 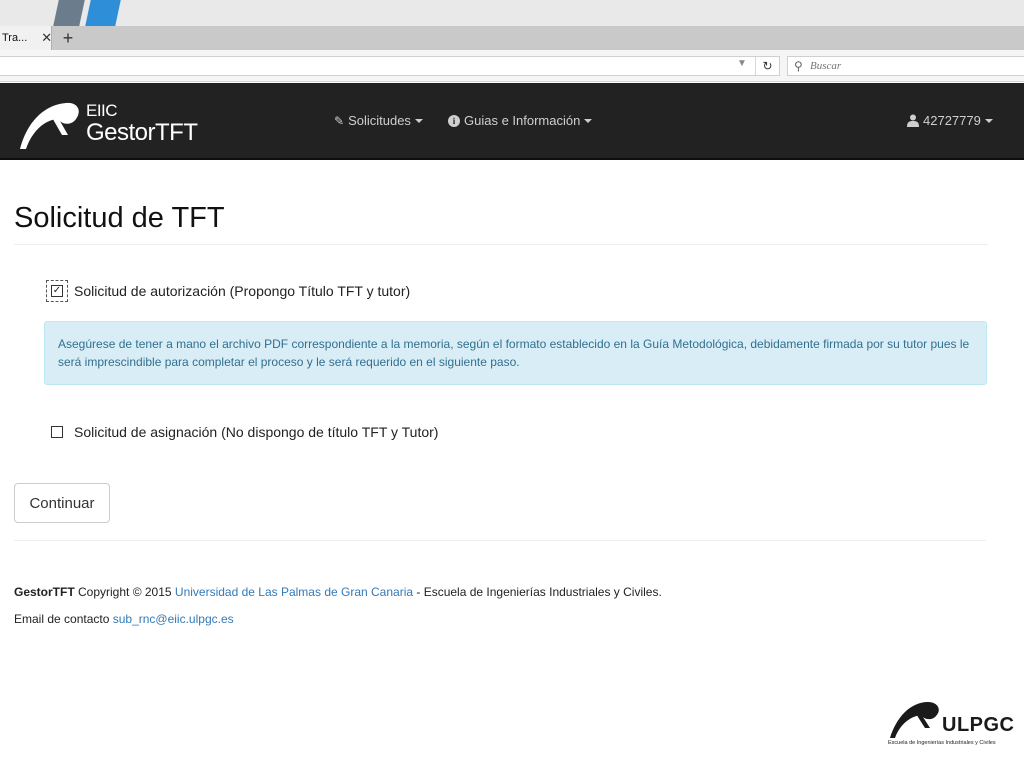 I want to click on search-icon: ⚲, so click(x=798, y=66).